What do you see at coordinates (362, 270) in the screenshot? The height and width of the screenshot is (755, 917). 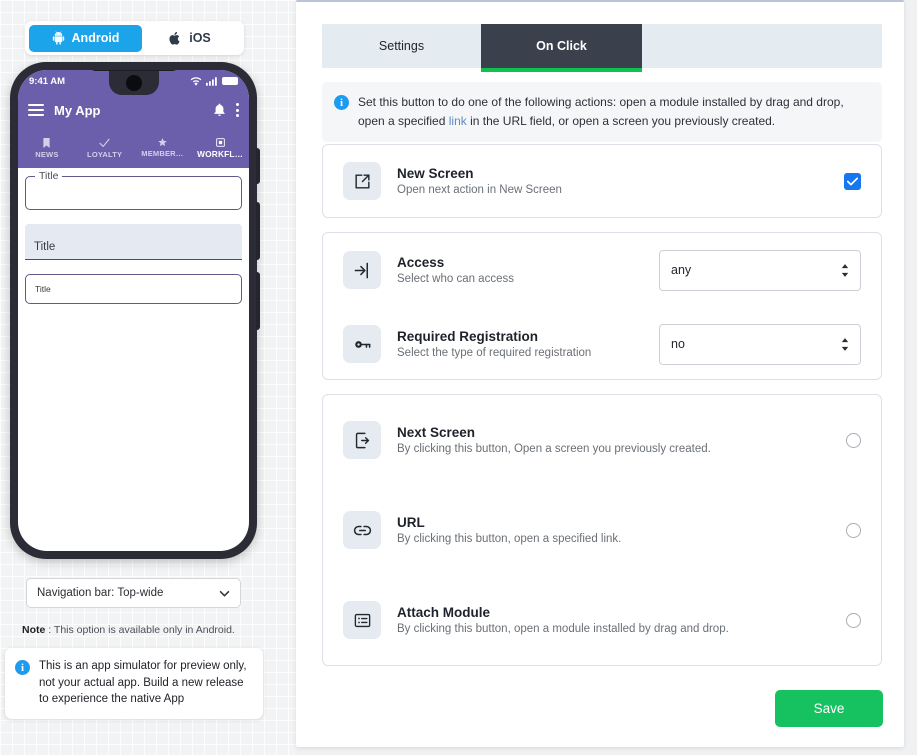 I see `login-arrow-icon` at bounding box center [362, 270].